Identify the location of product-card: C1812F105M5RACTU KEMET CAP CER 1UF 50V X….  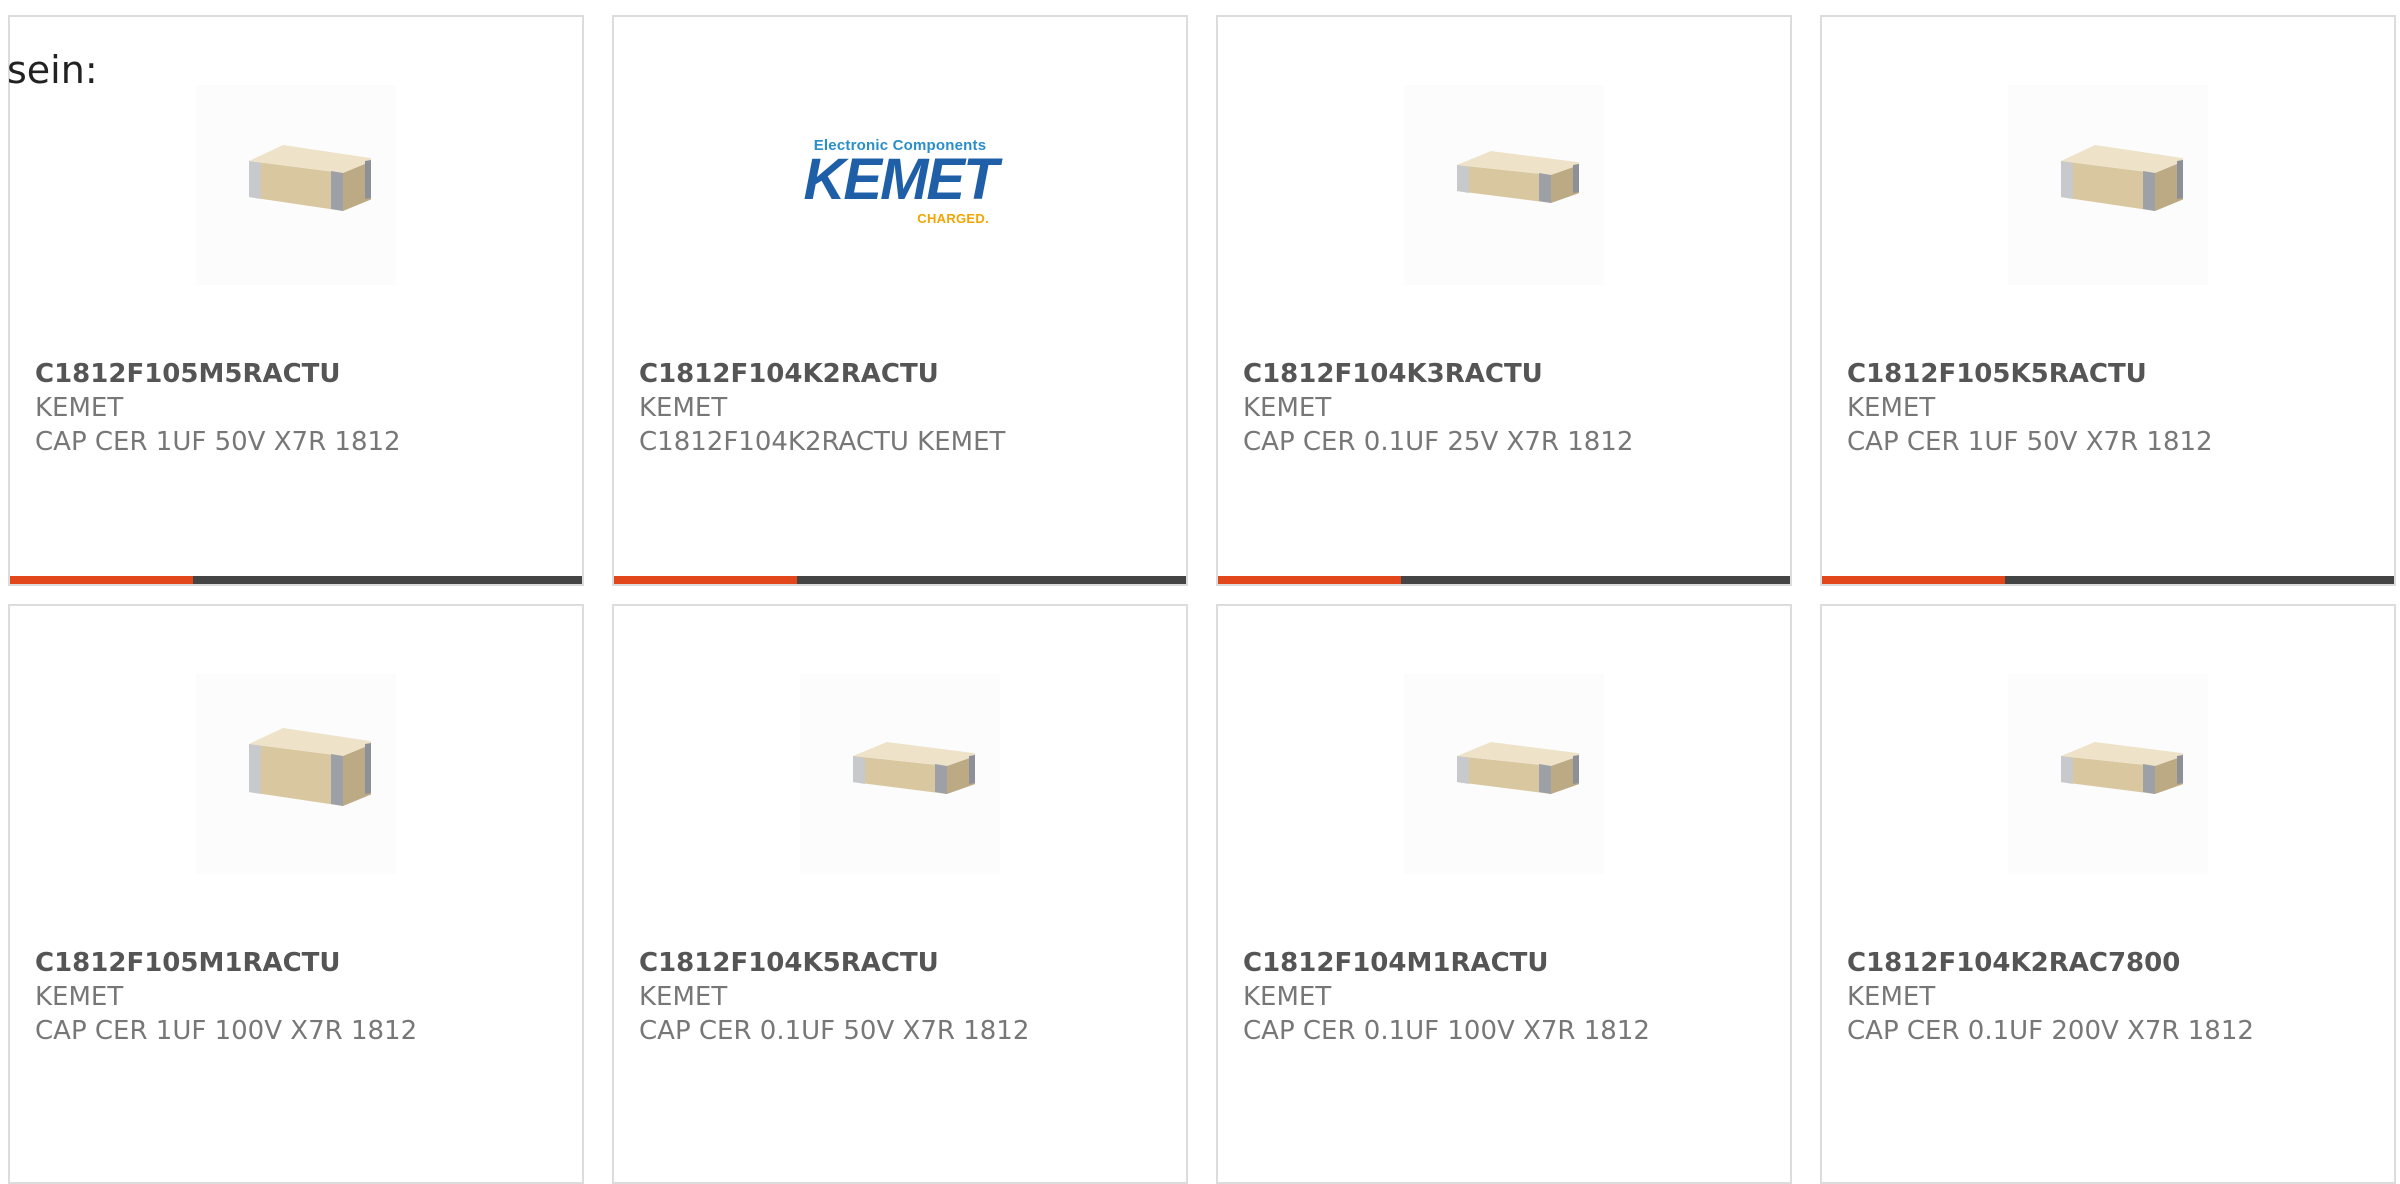
(296, 300).